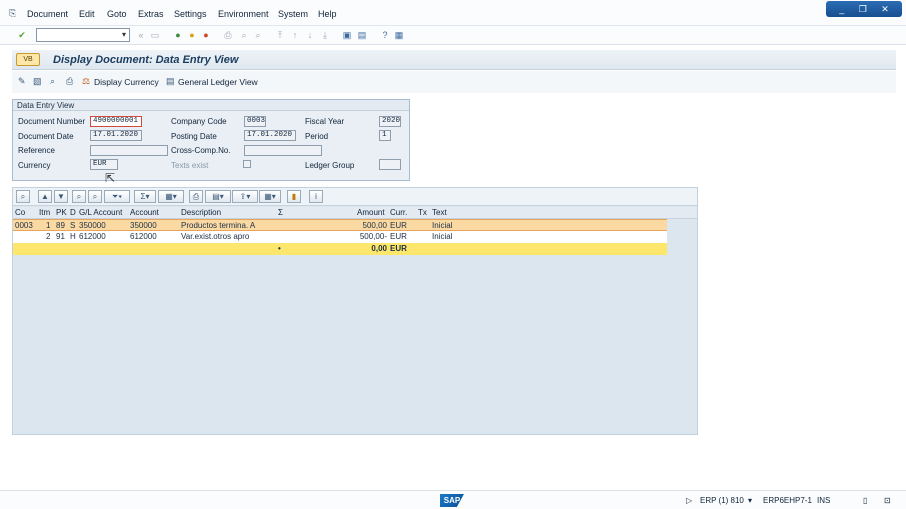 Image resolution: width=906 pixels, height=509 pixels. Describe the element at coordinates (47, 14) in the screenshot. I see `menu-document: Document` at that location.